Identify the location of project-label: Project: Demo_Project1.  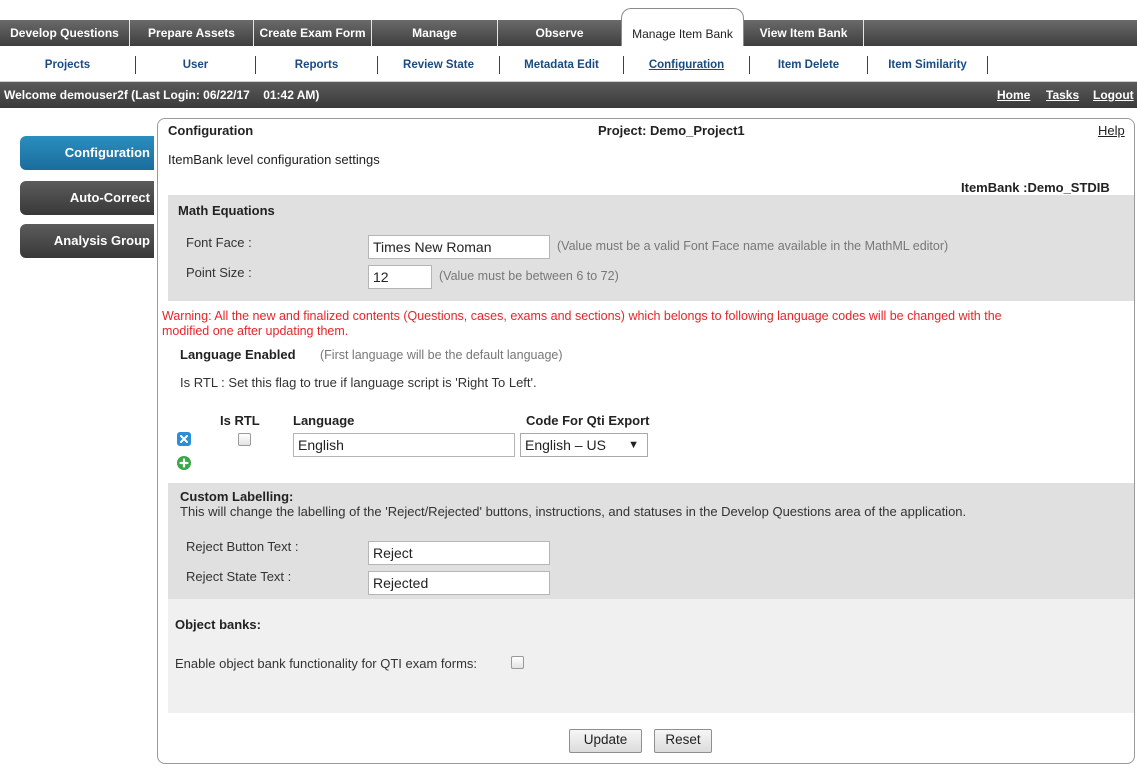
(671, 130).